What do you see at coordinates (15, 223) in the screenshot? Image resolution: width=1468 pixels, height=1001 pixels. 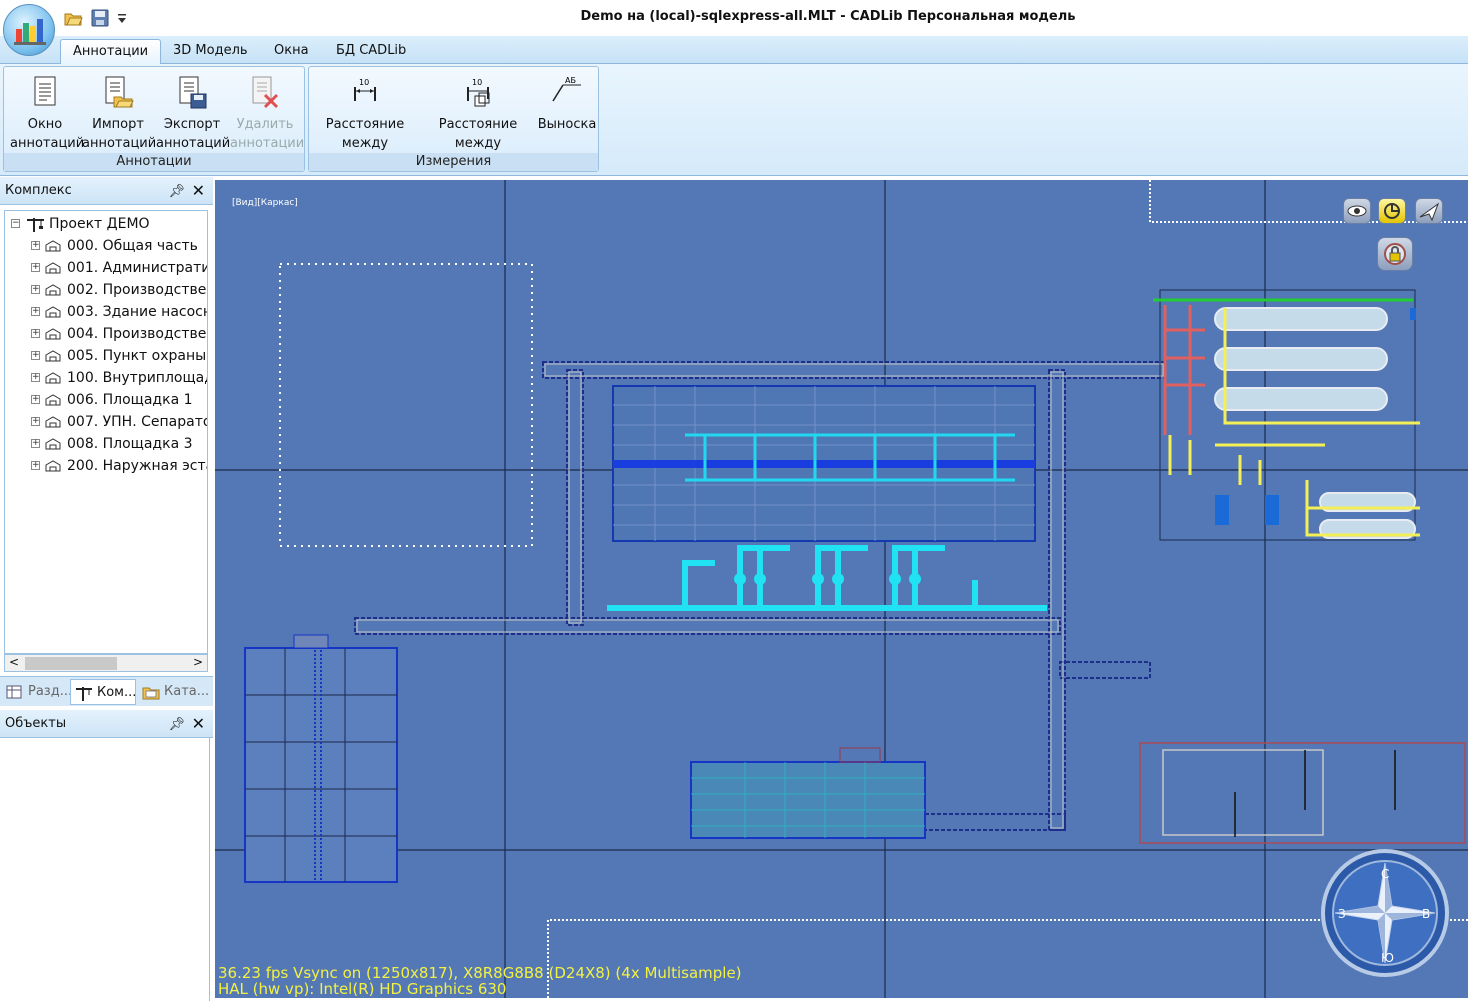 I see `collapse-icon: −` at bounding box center [15, 223].